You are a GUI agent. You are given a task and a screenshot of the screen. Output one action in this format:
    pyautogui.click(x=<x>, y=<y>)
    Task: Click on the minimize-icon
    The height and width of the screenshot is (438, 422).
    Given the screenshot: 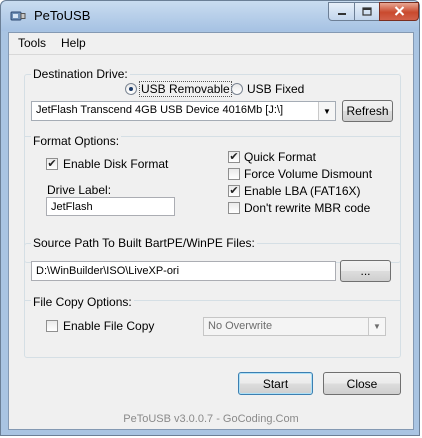 What is the action you would take?
    pyautogui.click(x=342, y=12)
    